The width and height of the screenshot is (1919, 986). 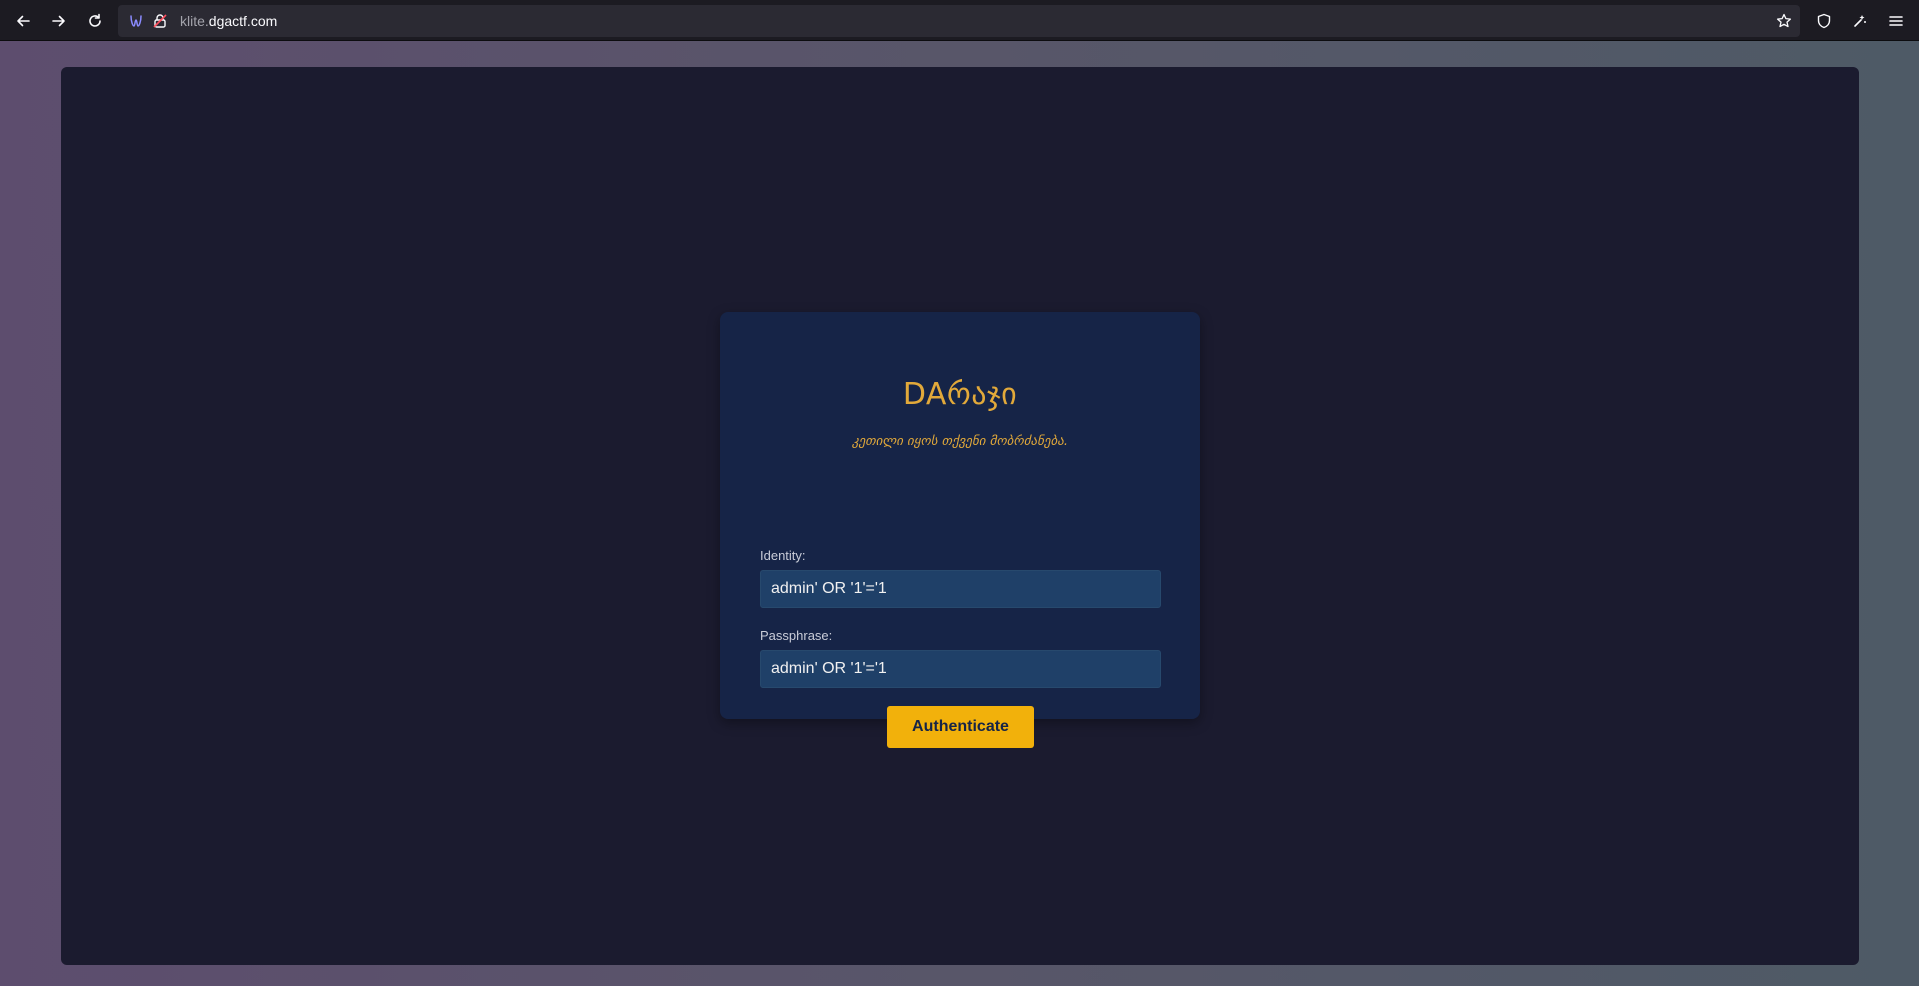 I want to click on welcome-subtitle: კეთილი იყოს თქვენი მობრძანება., so click(x=959, y=441).